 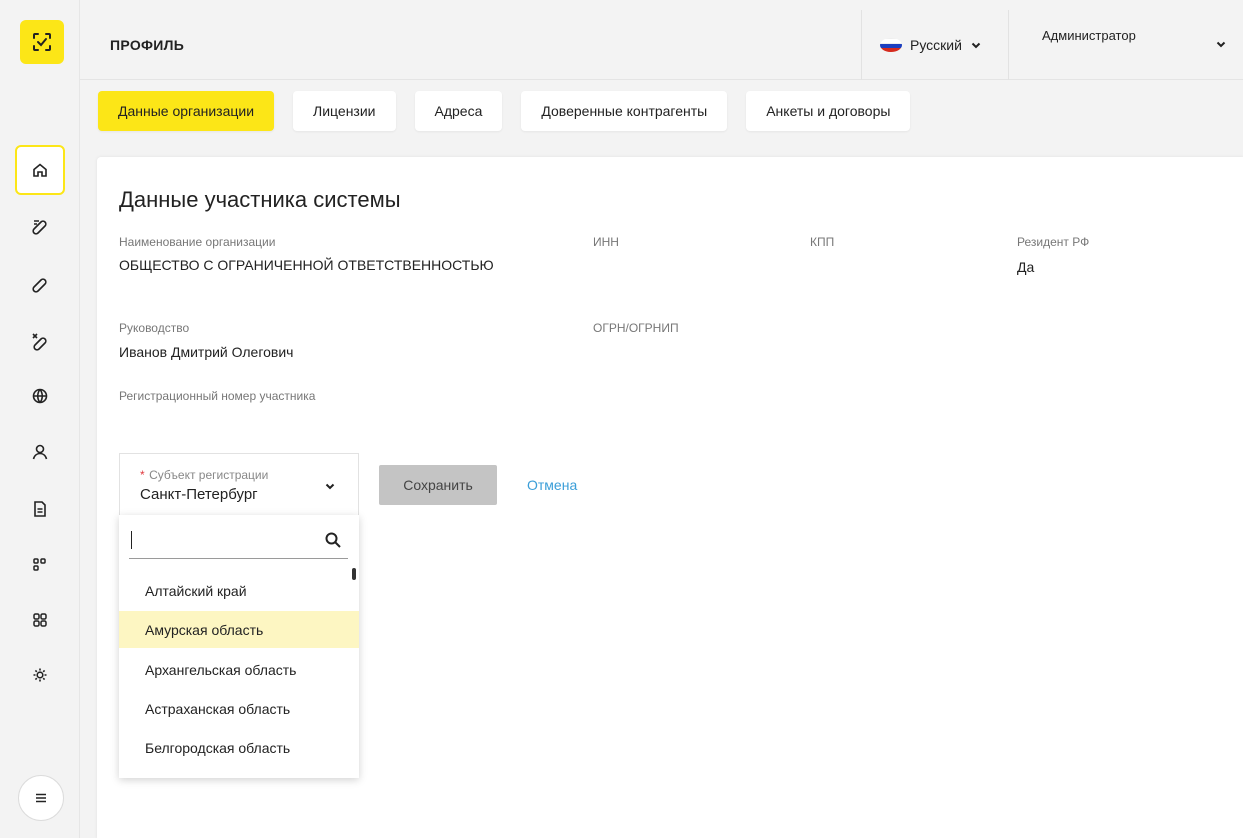 I want to click on pill-icon, so click(x=39, y=285).